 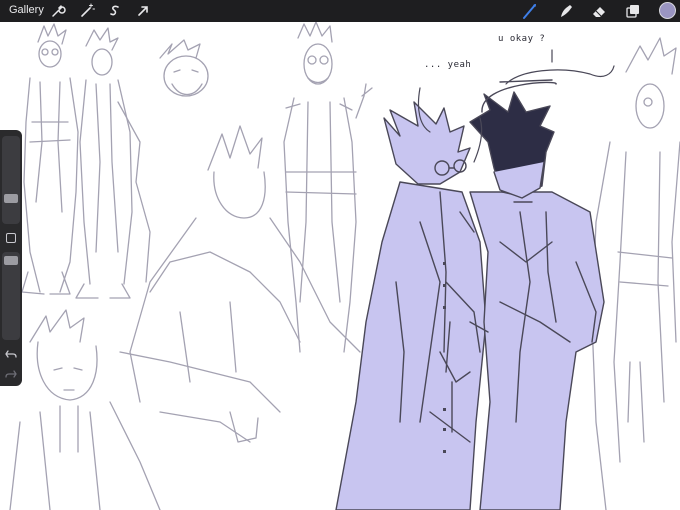 What do you see at coordinates (11, 296) in the screenshot?
I see `opacity-slider` at bounding box center [11, 296].